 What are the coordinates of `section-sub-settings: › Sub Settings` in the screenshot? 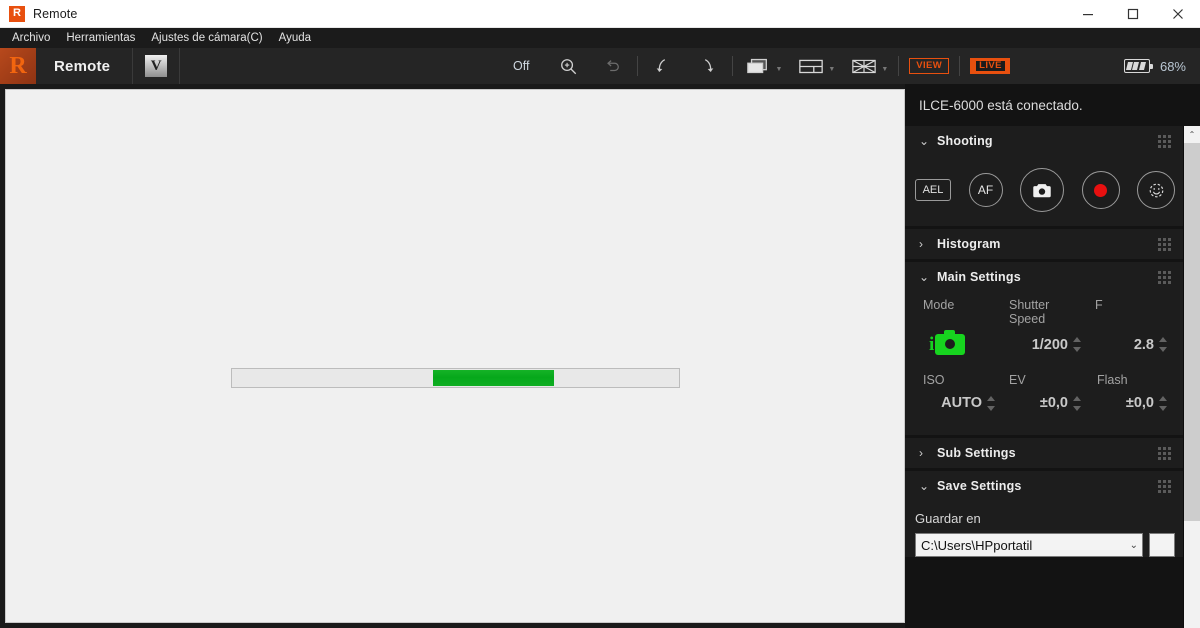 It's located at (1044, 453).